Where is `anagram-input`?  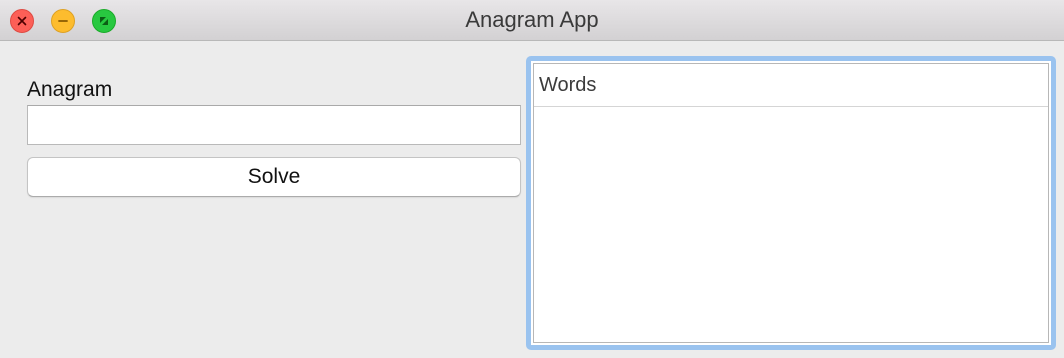
anagram-input is located at coordinates (274, 125).